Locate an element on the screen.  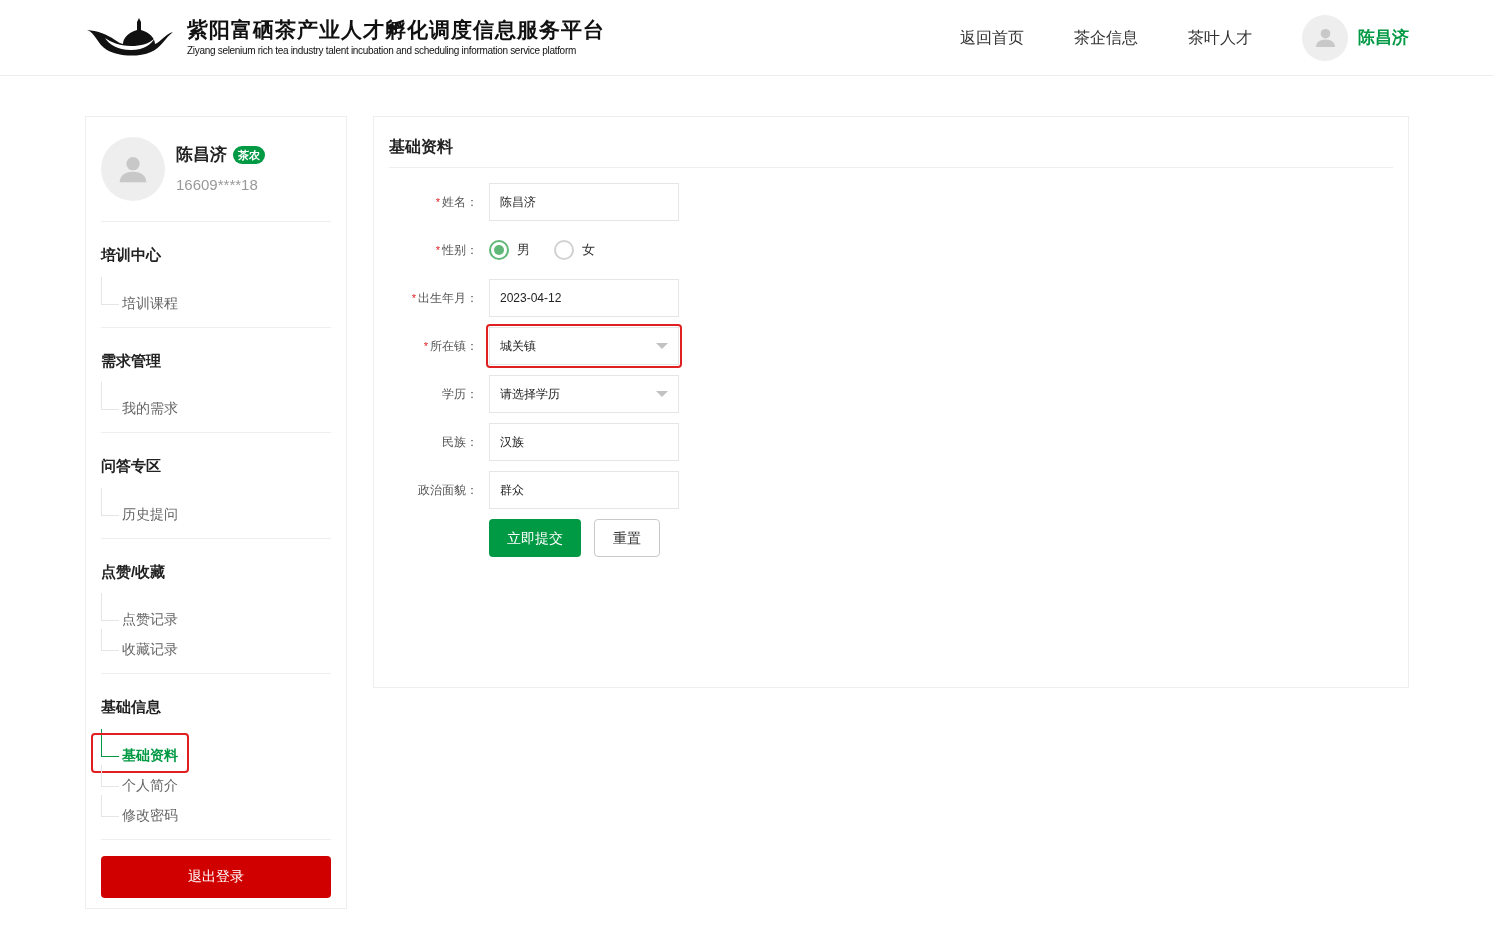
menu-item: 基础资料 is located at coordinates (150, 754).